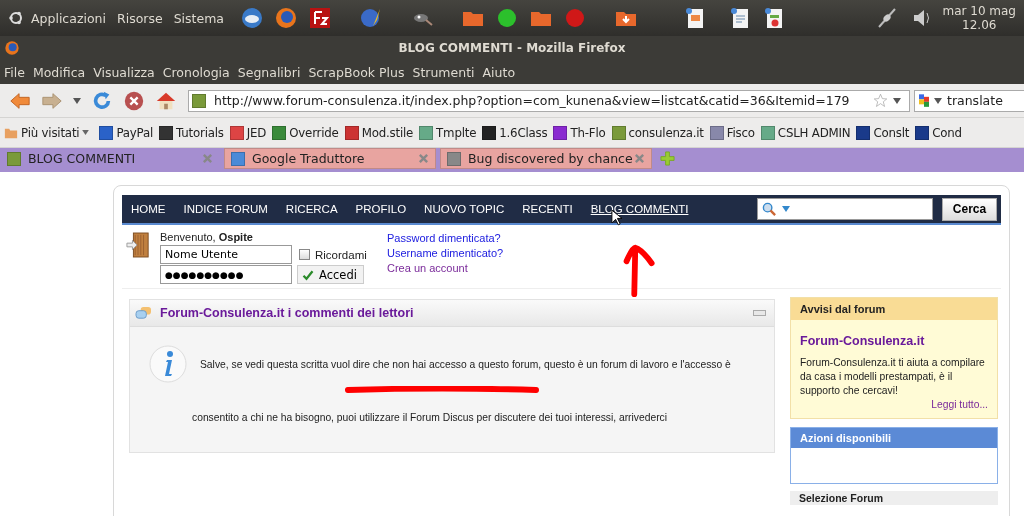  Describe the element at coordinates (226, 274) in the screenshot. I see `password-field: ●●●●●●●●●●` at that location.